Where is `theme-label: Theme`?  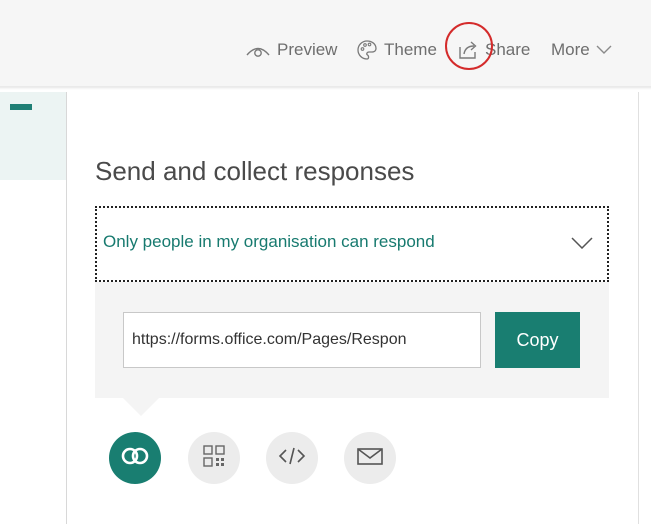
theme-label: Theme is located at coordinates (410, 49).